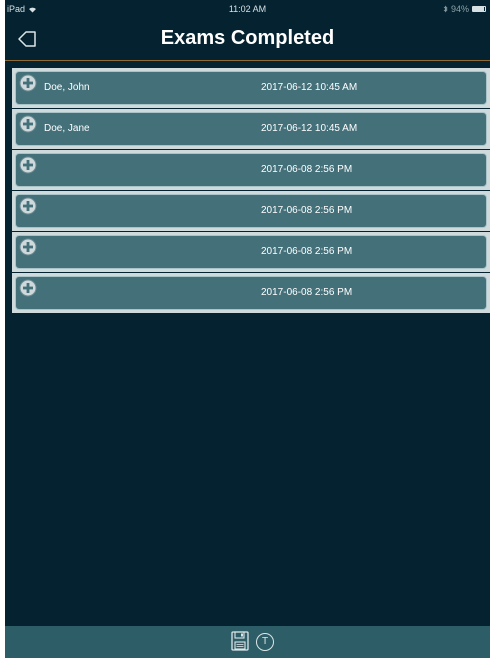  I want to click on exam-row-body: Doe, Jane 2017-06-12 10:45 AM, so click(251, 129).